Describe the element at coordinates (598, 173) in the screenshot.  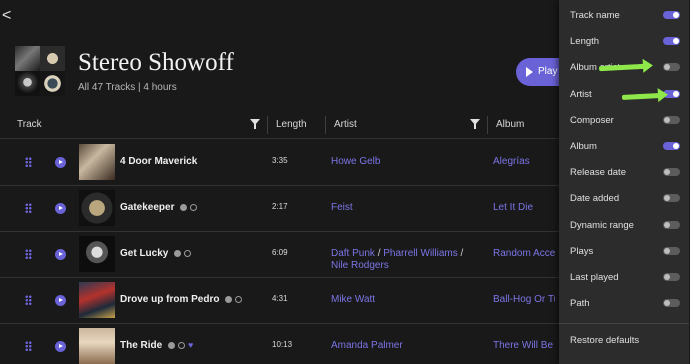
I see `column-option-label: Release date` at that location.